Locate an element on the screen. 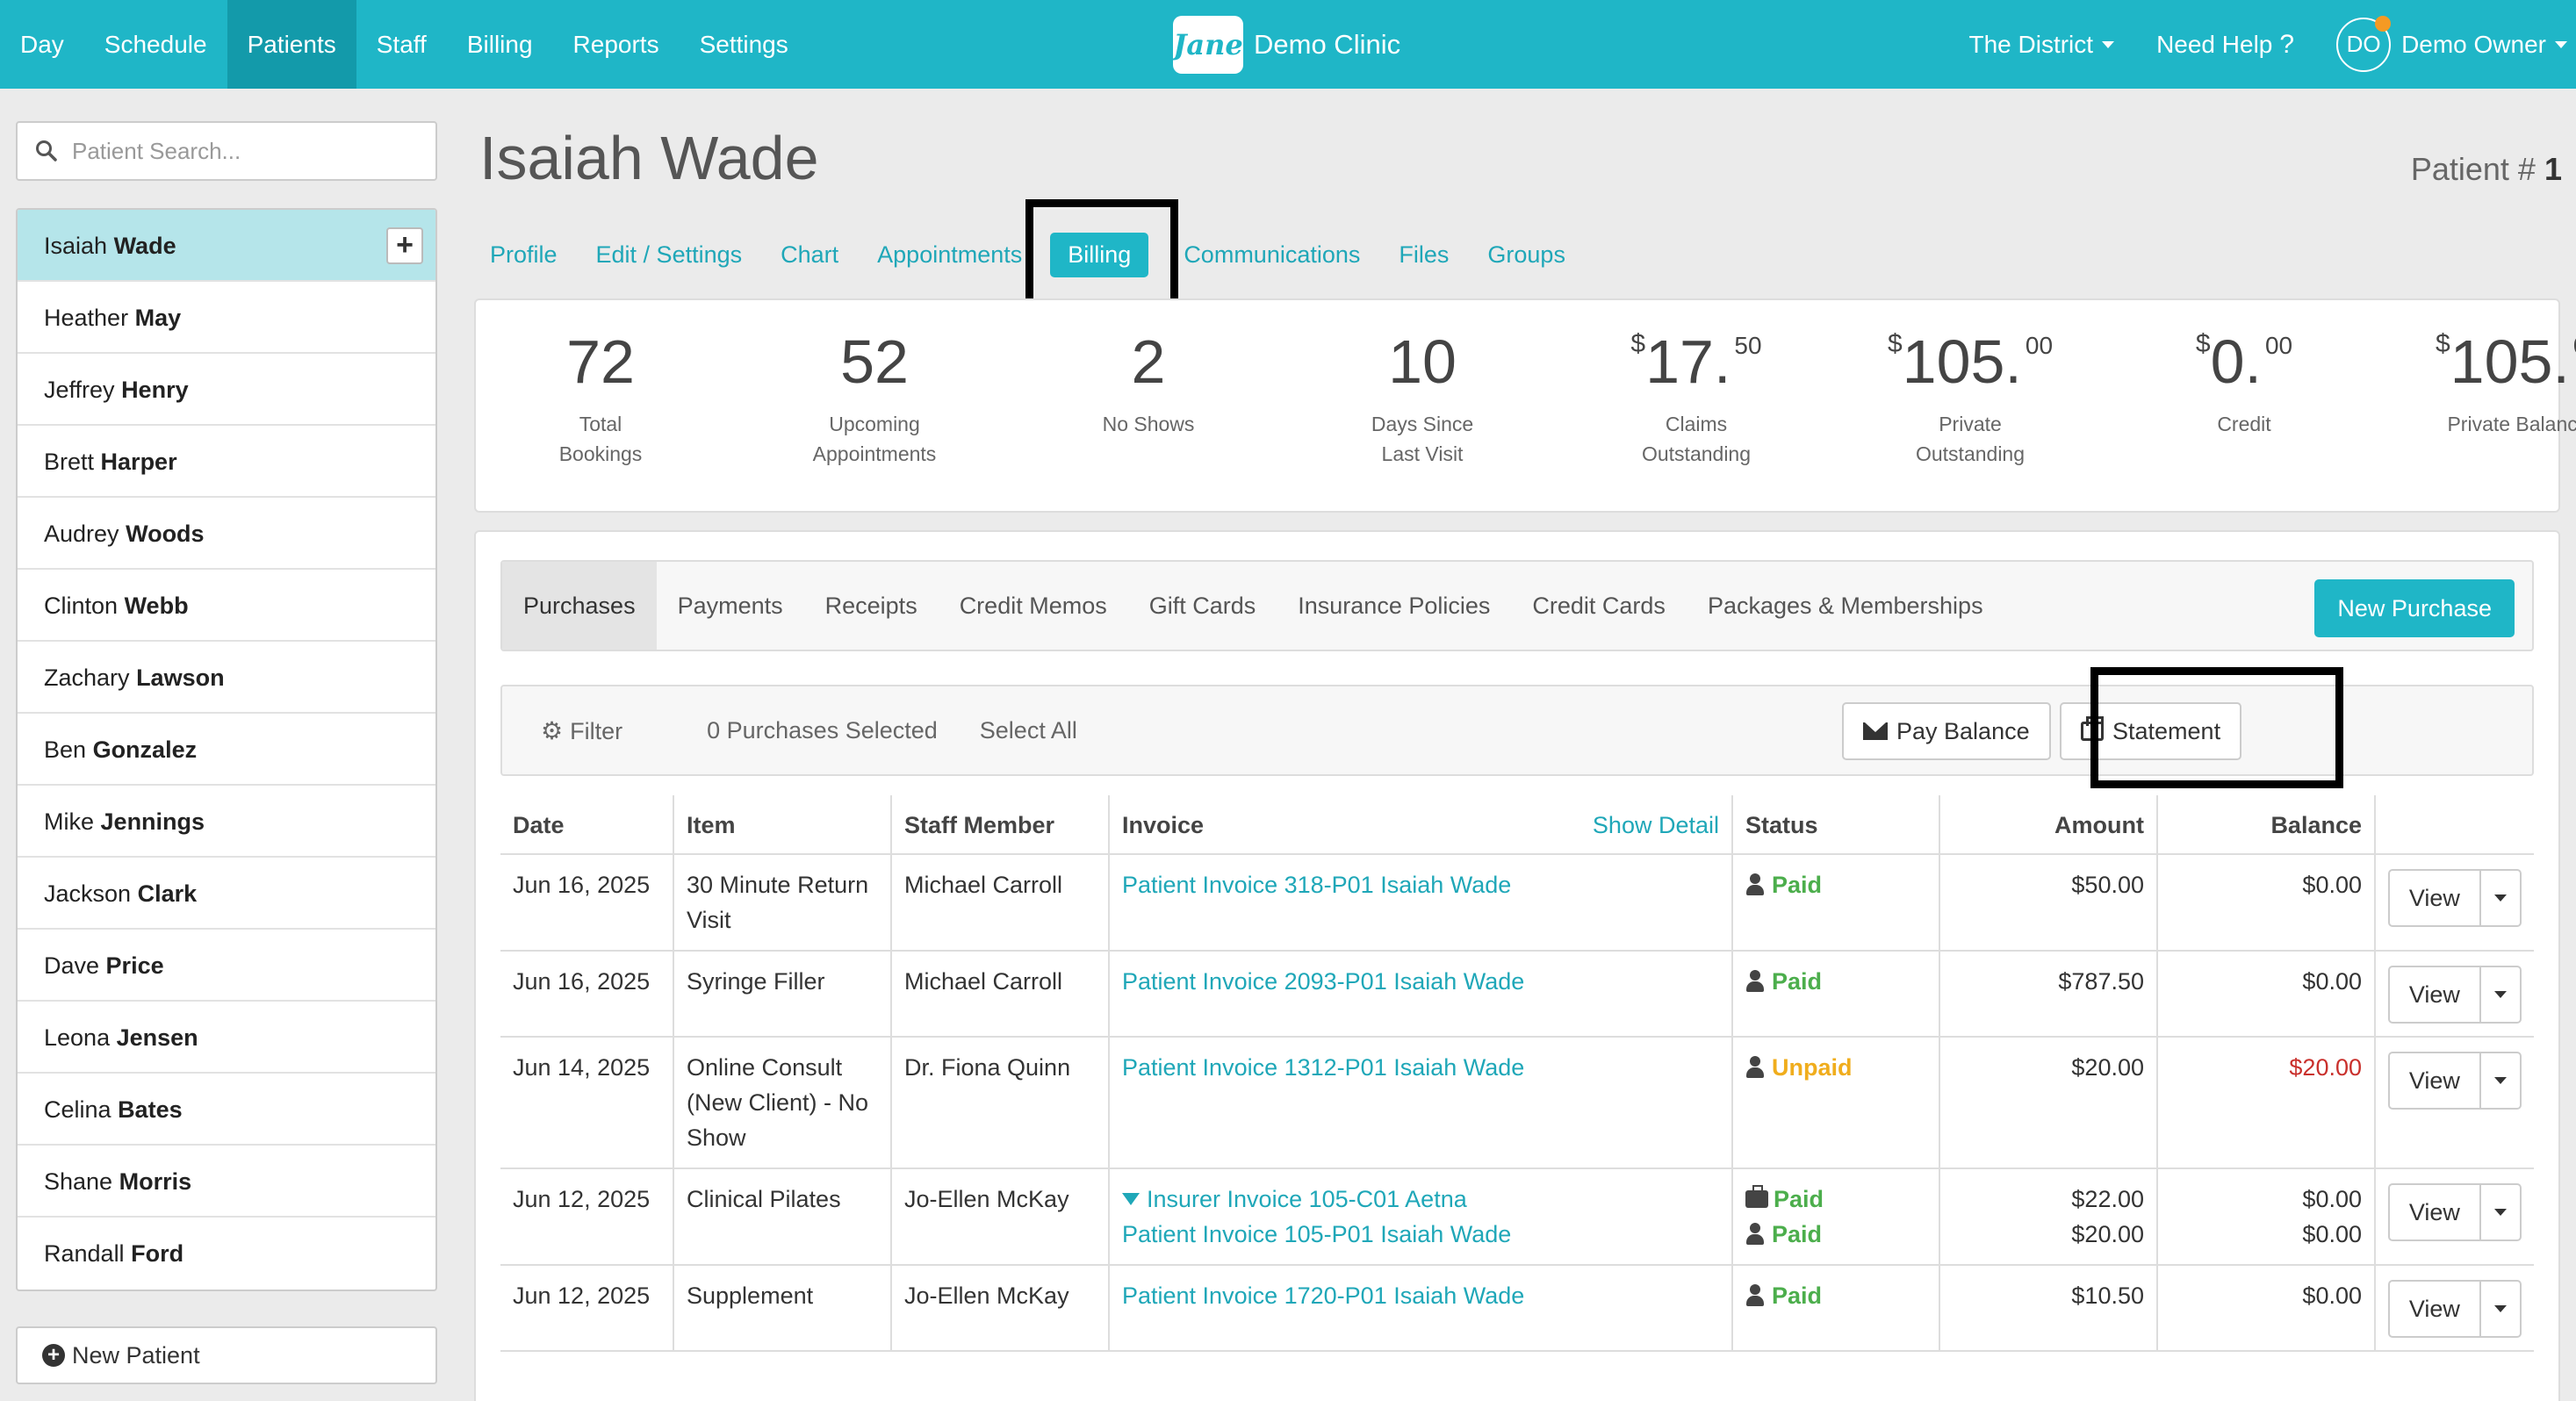 This screenshot has width=2576, height=1401. staff-cell: Michael Carroll is located at coordinates (1001, 902).